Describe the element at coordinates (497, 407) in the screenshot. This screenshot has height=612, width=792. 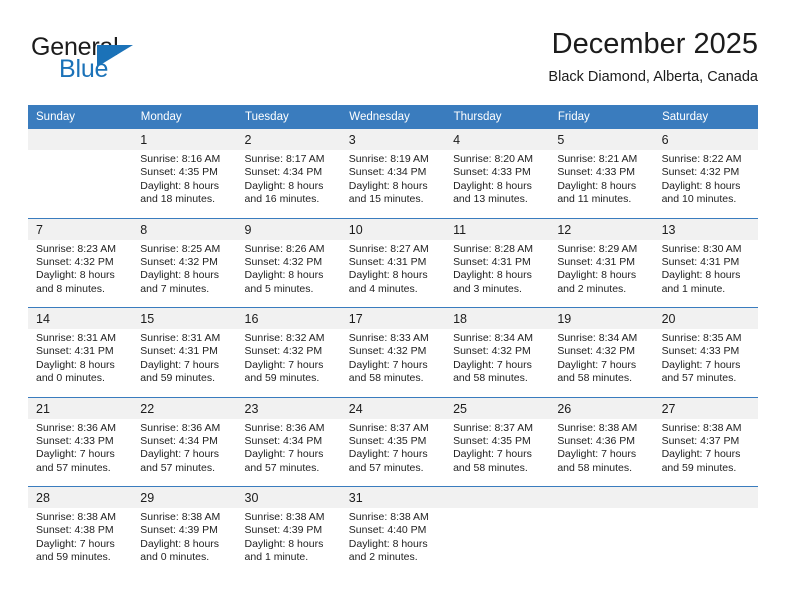
I see `day-number: 25` at that location.